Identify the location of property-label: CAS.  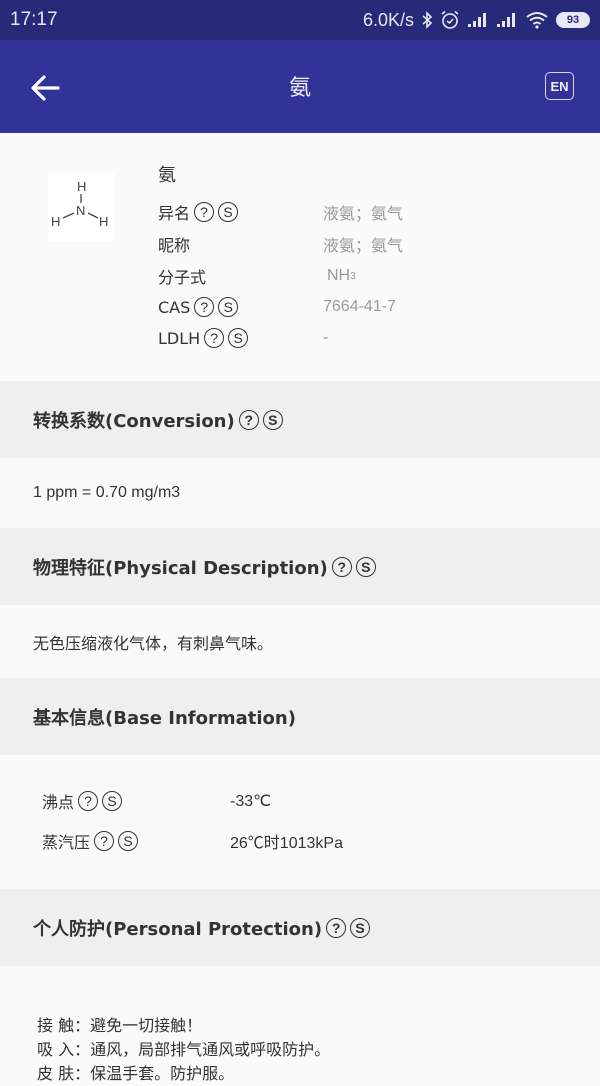
(174, 307).